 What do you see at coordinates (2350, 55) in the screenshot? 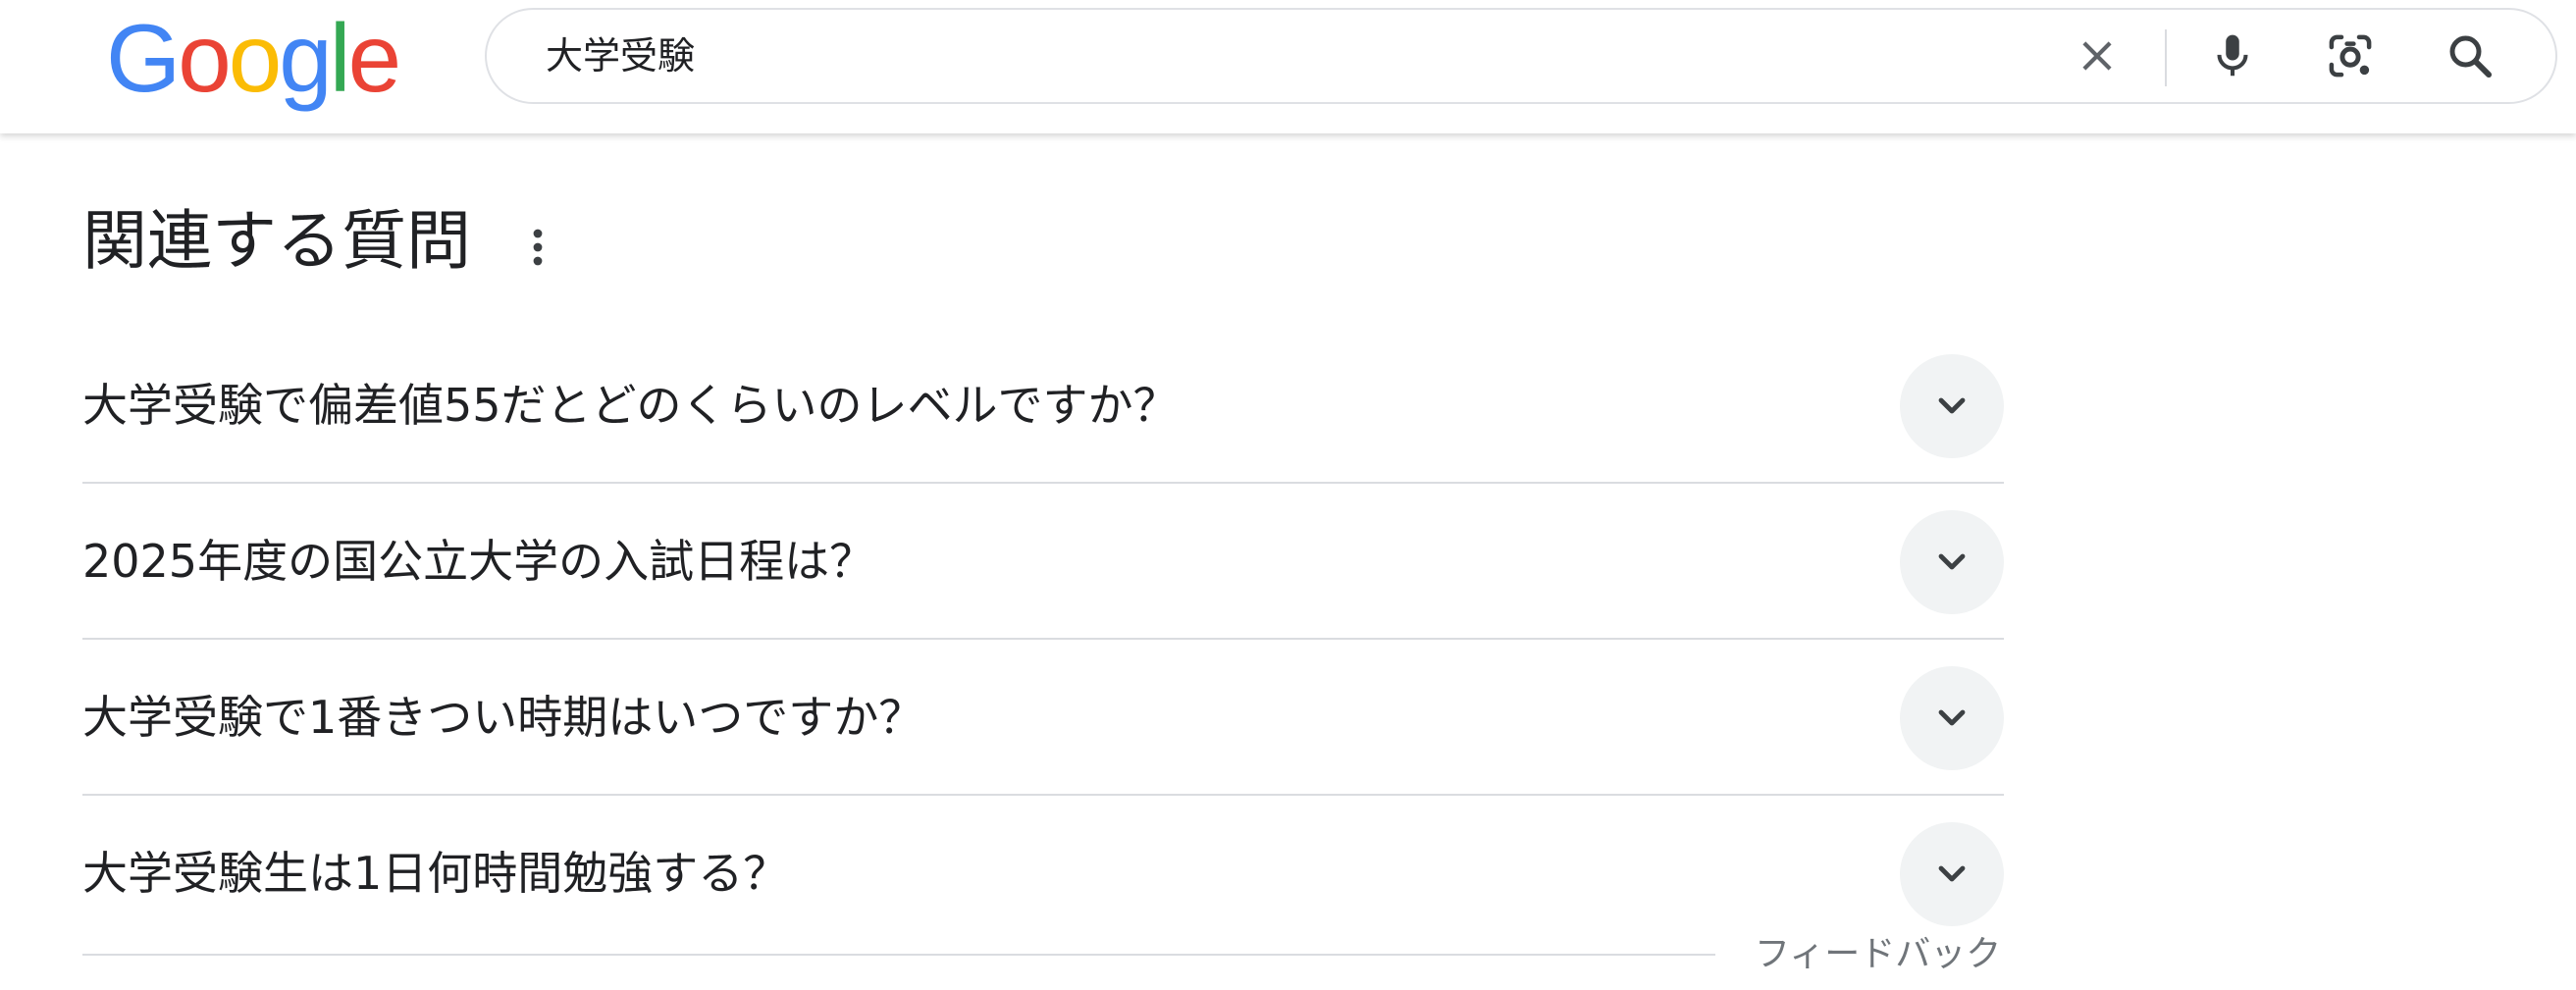
I see `lens-icon` at bounding box center [2350, 55].